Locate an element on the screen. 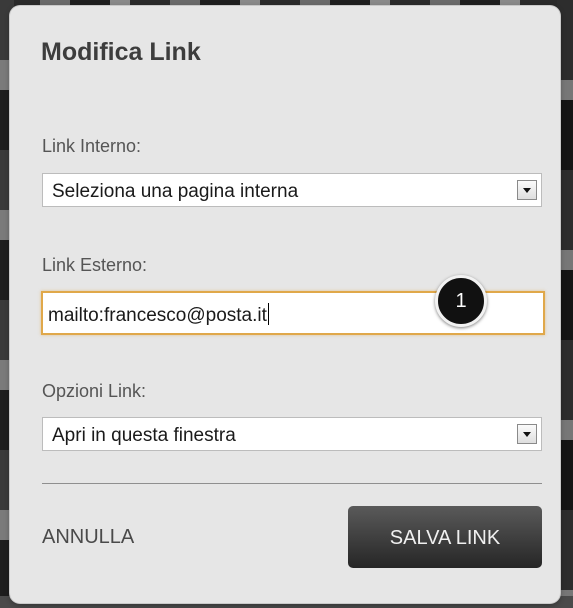 The height and width of the screenshot is (608, 573). text-caret is located at coordinates (268, 314).